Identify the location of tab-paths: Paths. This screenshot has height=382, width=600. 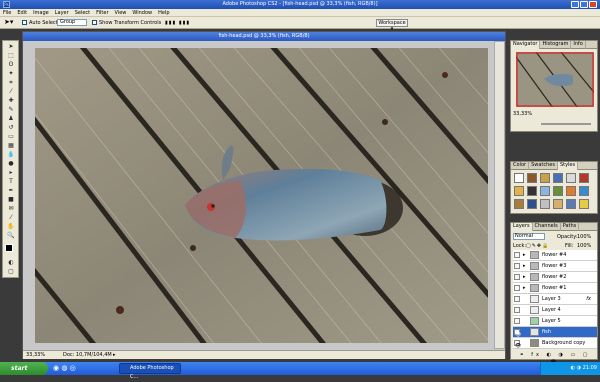
(570, 227).